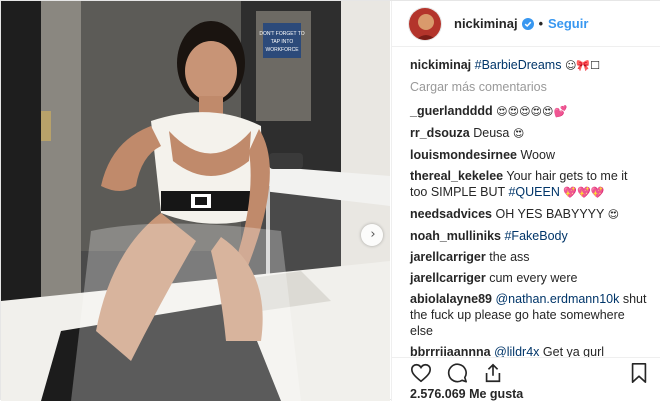 The height and width of the screenshot is (401, 660). I want to click on caption-username: nickiminaj, so click(440, 65).